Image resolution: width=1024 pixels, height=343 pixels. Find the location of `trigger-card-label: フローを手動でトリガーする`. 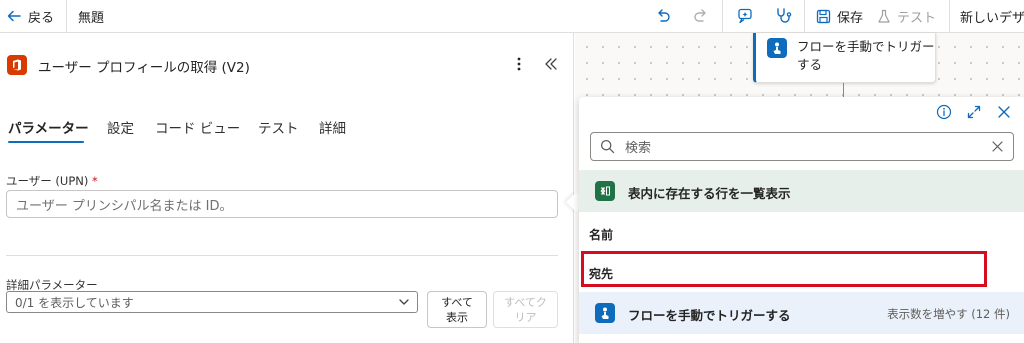

trigger-card-label: フローを手動でトリガーする is located at coordinates (866, 55).